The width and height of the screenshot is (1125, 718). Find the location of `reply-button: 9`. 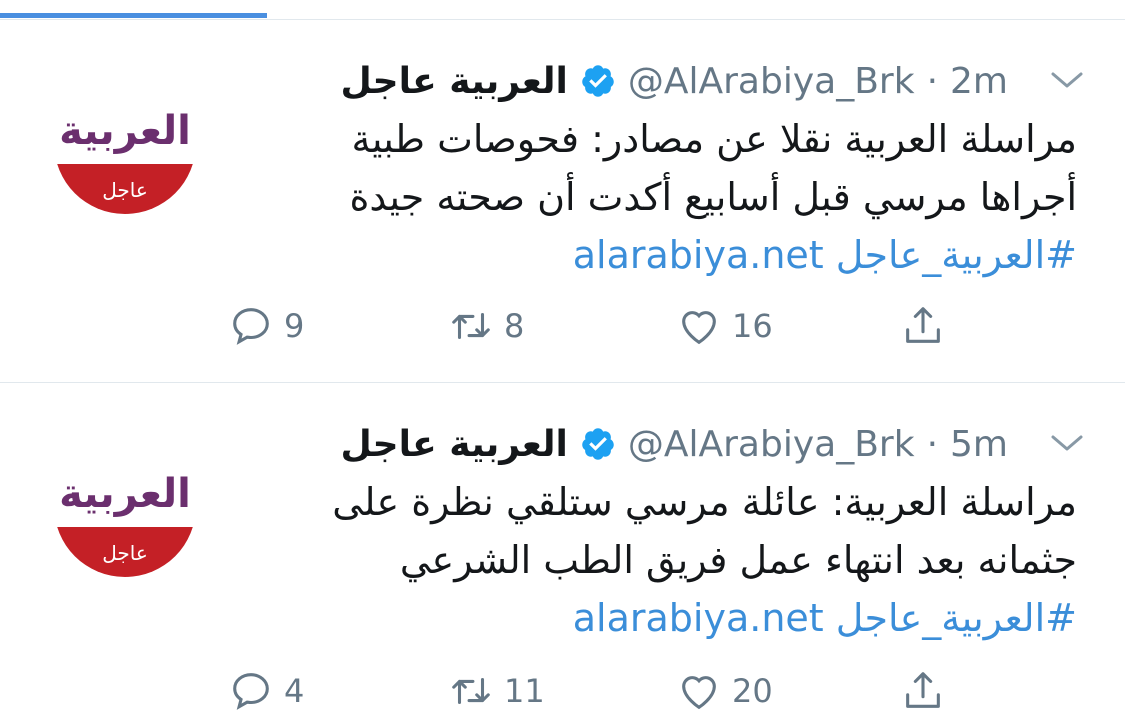

reply-button: 9 is located at coordinates (266, 326).